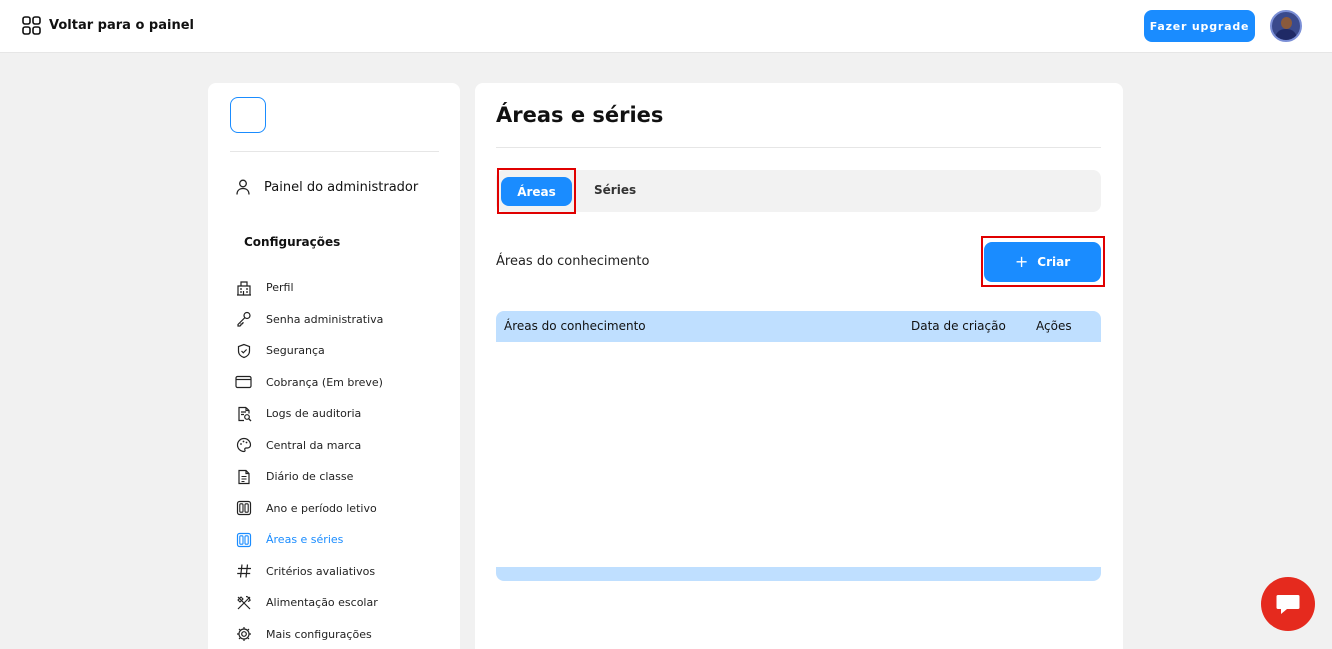 The height and width of the screenshot is (649, 1332). I want to click on sidebar-item-label: Mais configurações, so click(319, 634).